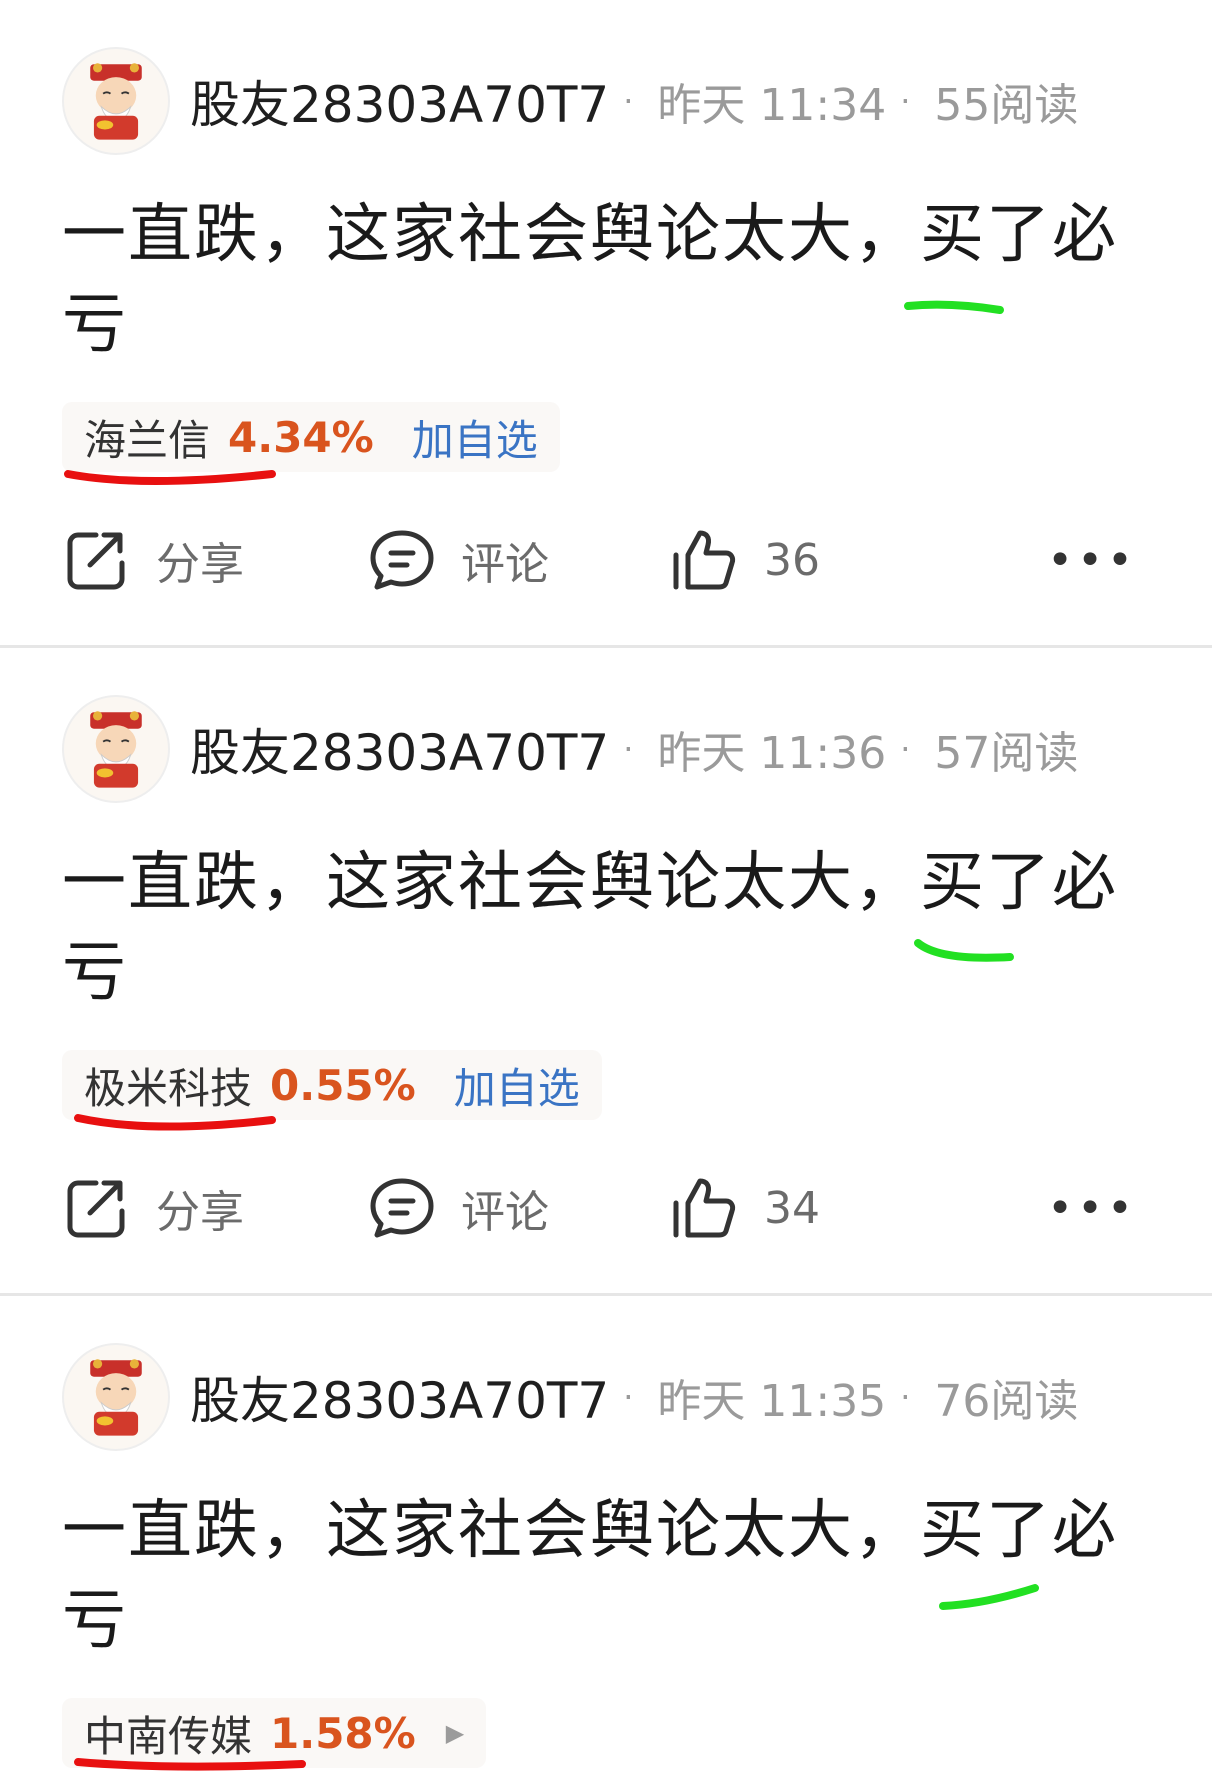 The width and height of the screenshot is (1212, 1774). Describe the element at coordinates (607, 1208) in the screenshot. I see `action-bar: 分享 评论 34 •••` at that location.